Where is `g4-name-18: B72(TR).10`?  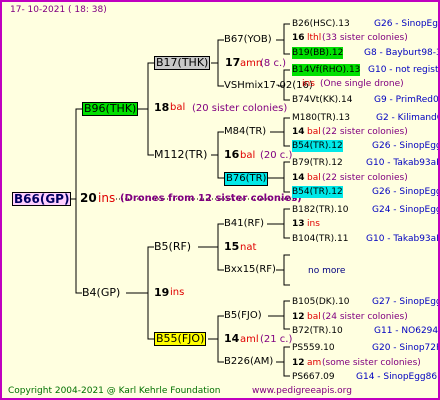 g4-name-18: B72(TR).10 is located at coordinates (317, 331).